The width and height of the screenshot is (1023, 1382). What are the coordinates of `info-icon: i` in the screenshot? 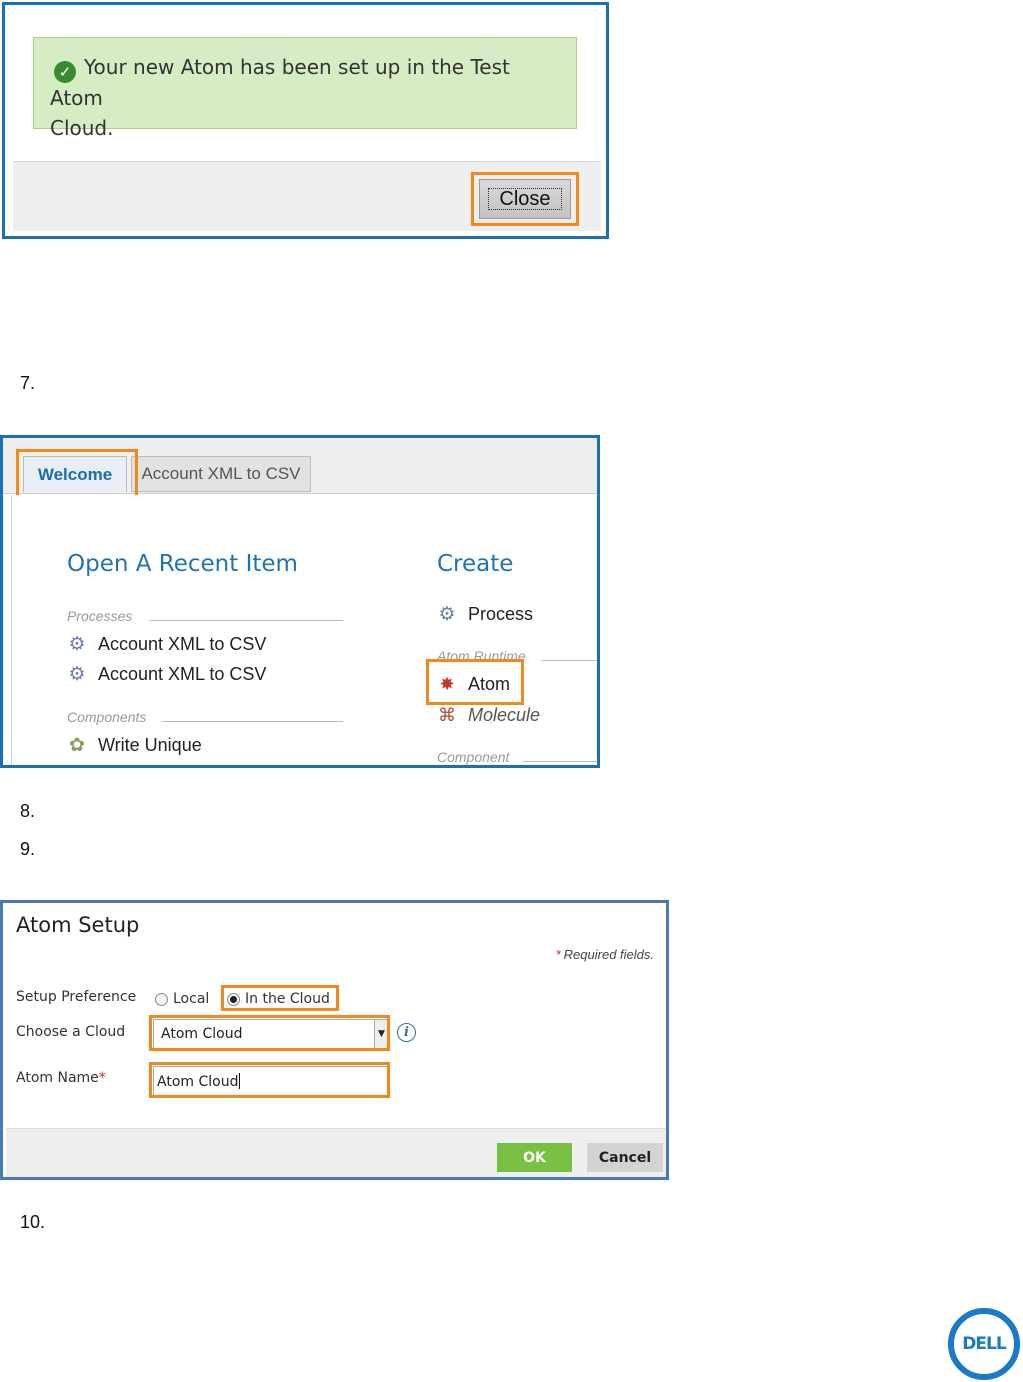 It's located at (406, 1032).